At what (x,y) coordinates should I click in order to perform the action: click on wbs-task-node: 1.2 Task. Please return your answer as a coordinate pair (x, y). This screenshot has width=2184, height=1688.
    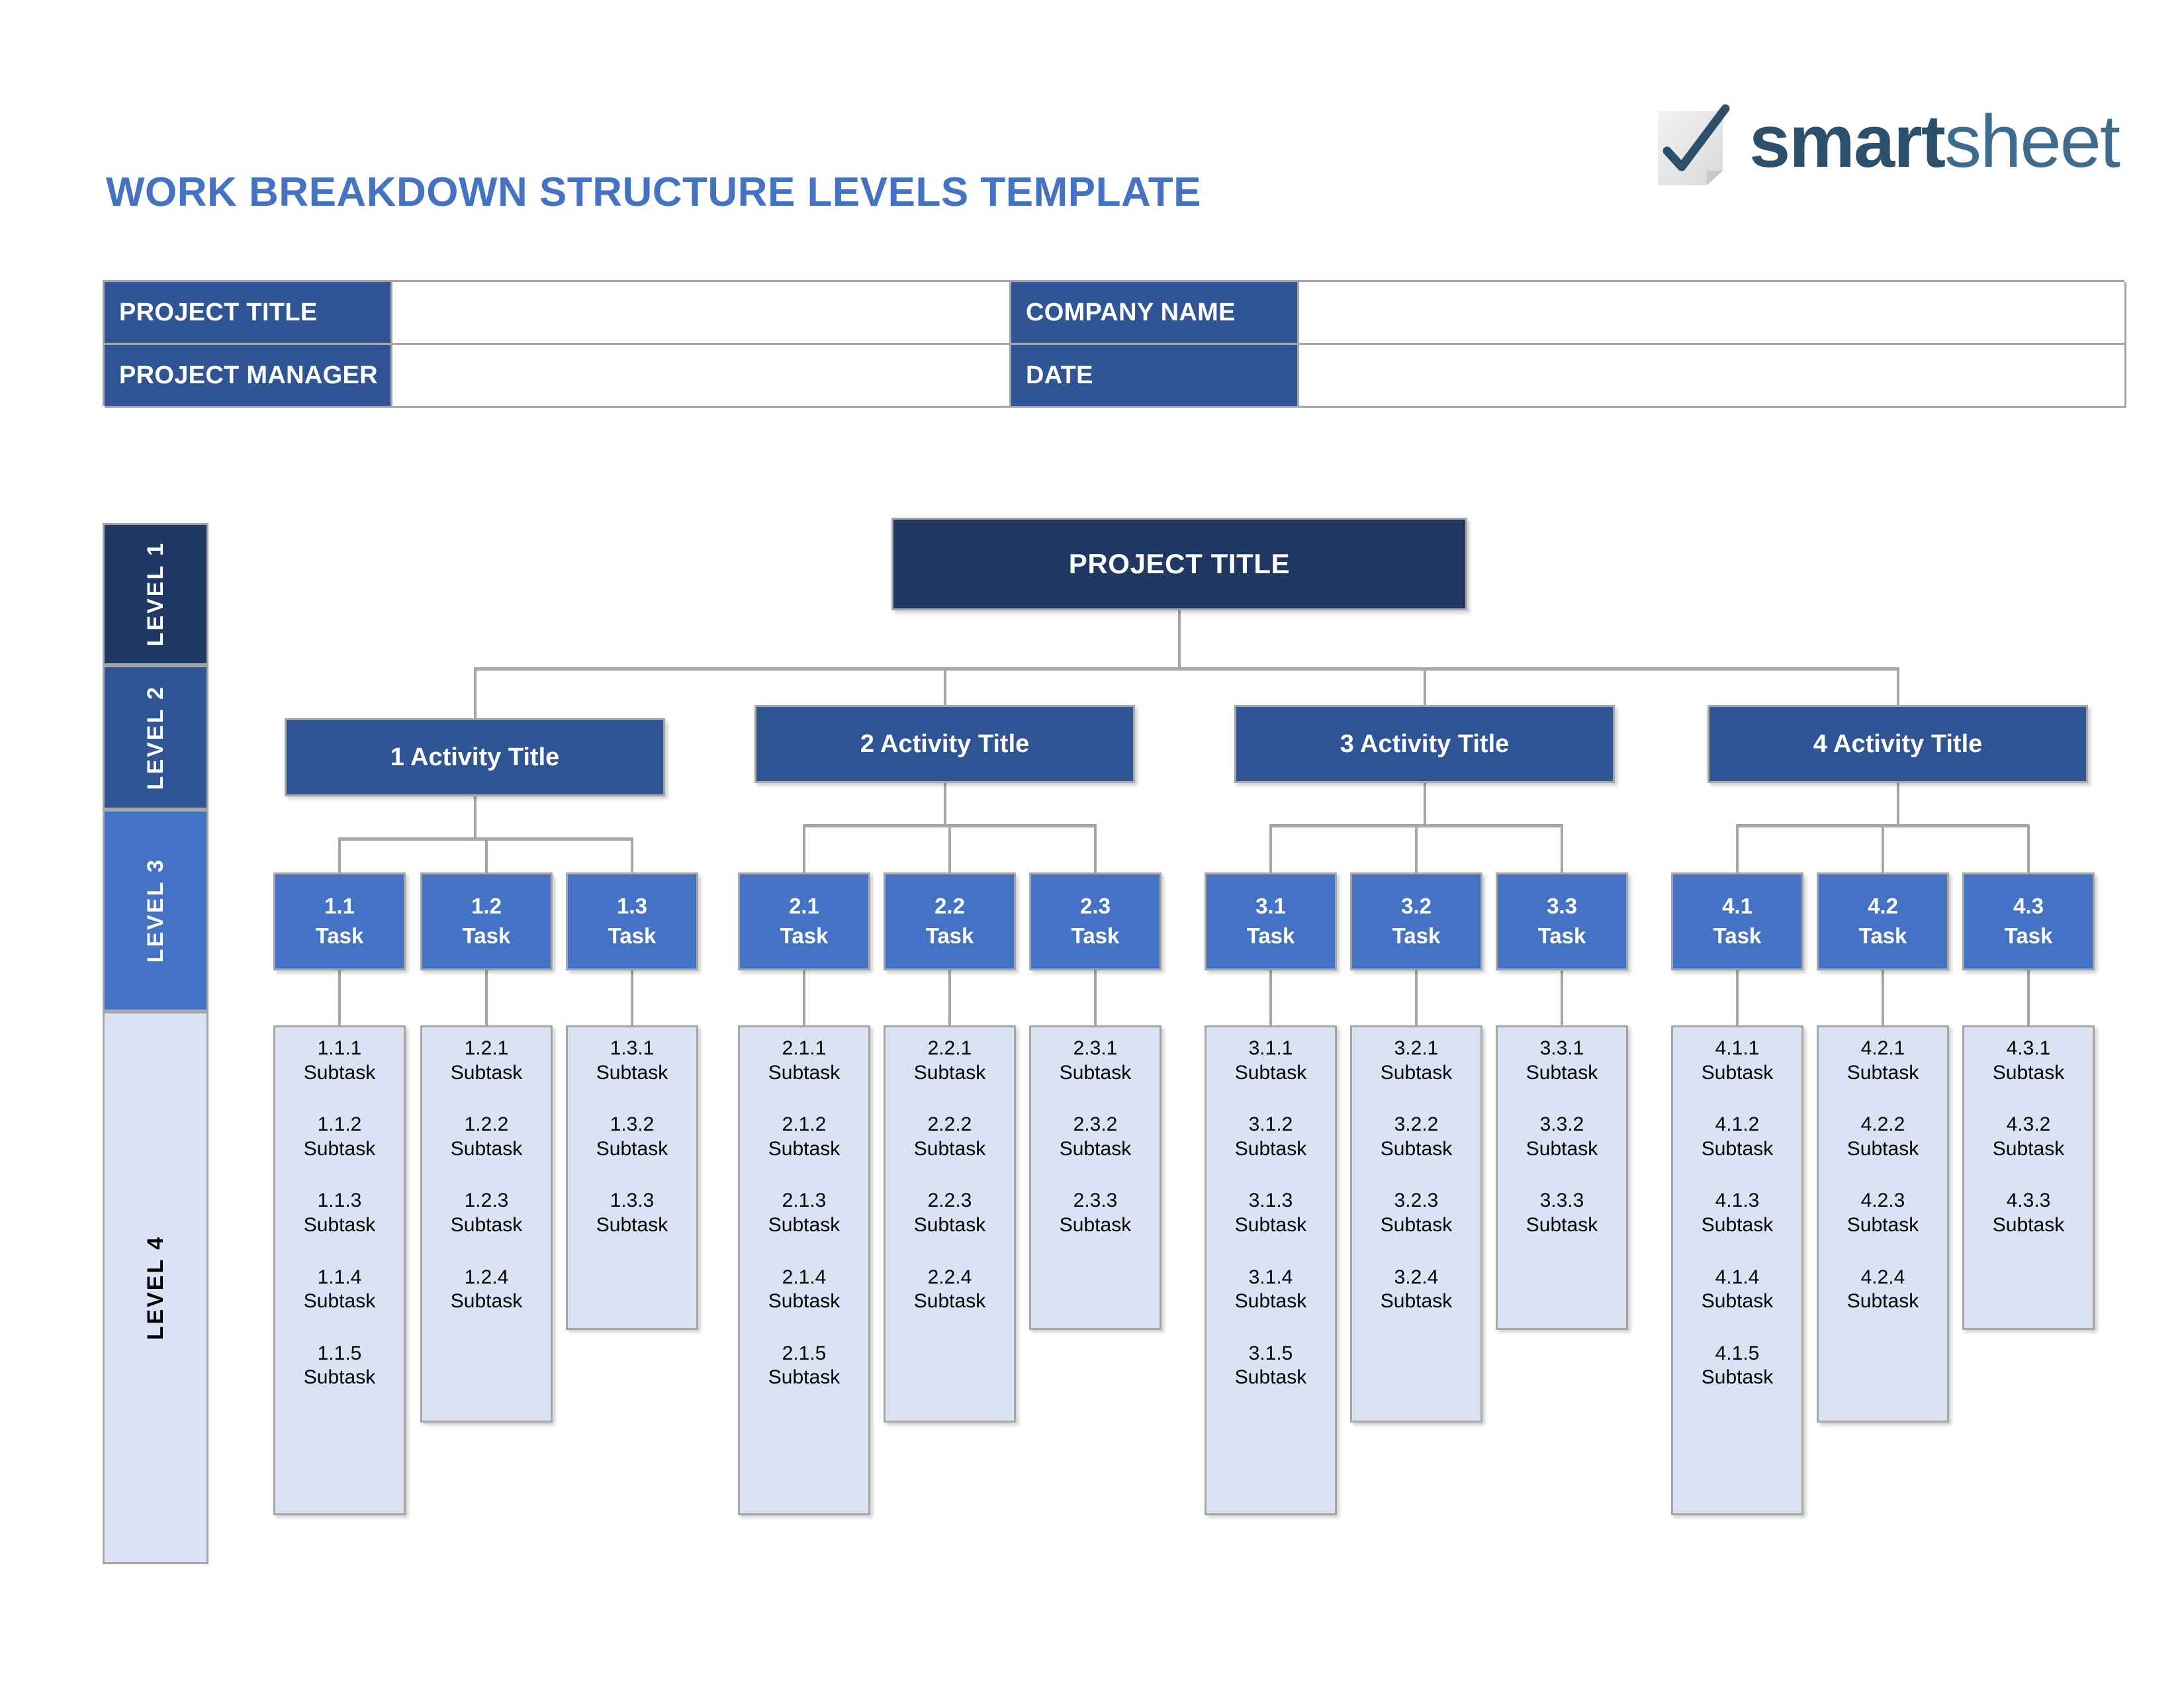
    Looking at the image, I should click on (486, 921).